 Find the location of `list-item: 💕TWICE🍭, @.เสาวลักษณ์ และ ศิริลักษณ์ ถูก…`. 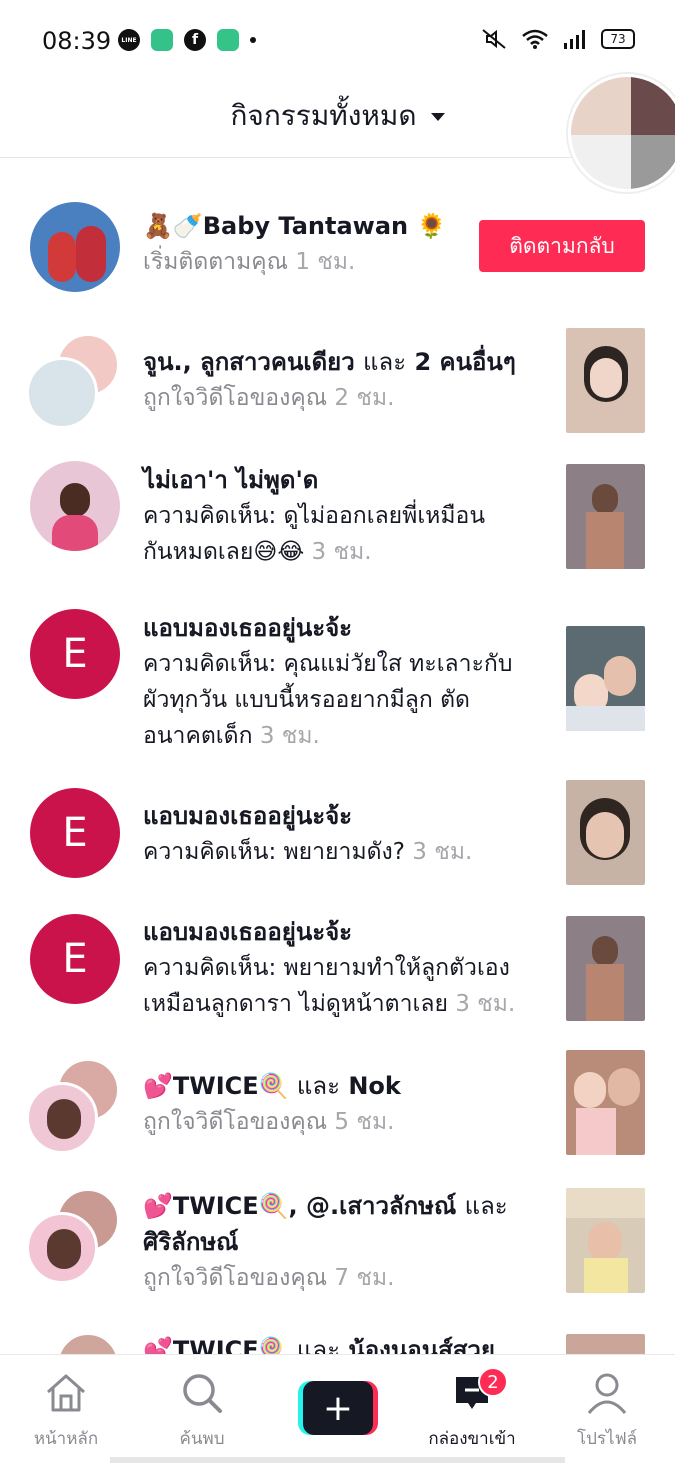

list-item: 💕TWICE🍭, @.เสาวลักษณ์ และ ศิริลักษณ์ ถูก… is located at coordinates (337, 1250).